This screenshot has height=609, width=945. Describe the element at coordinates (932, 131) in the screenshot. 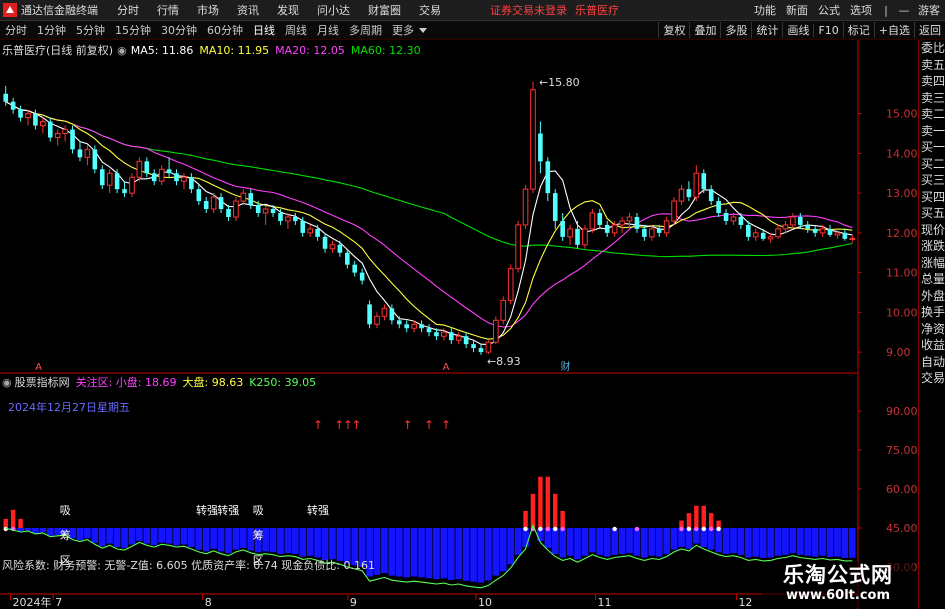

I see `right-panel-item: 卖一` at that location.